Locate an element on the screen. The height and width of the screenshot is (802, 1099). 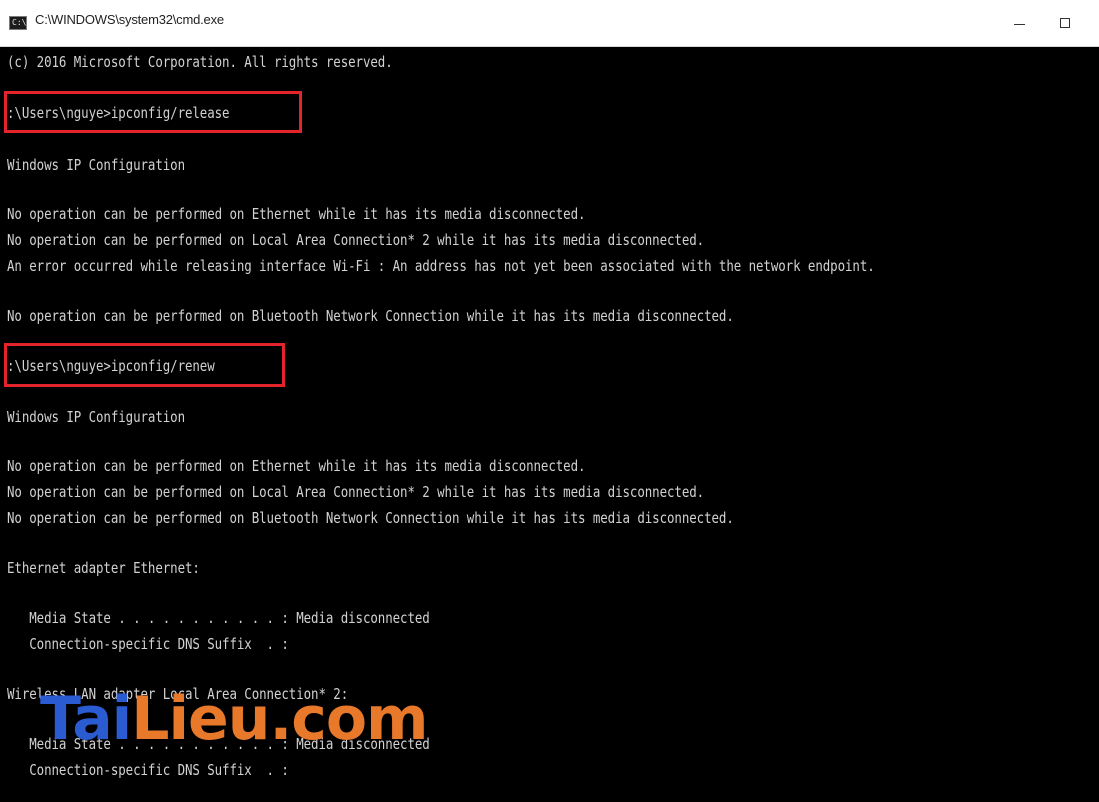
maximize-icon is located at coordinates (1065, 23).